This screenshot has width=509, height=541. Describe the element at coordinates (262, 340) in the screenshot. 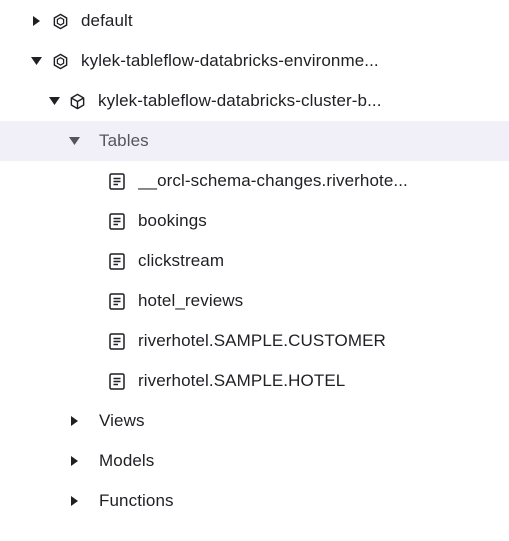

I see `table-item-label: riverhotel.SAMPLE.CUSTOMER` at that location.